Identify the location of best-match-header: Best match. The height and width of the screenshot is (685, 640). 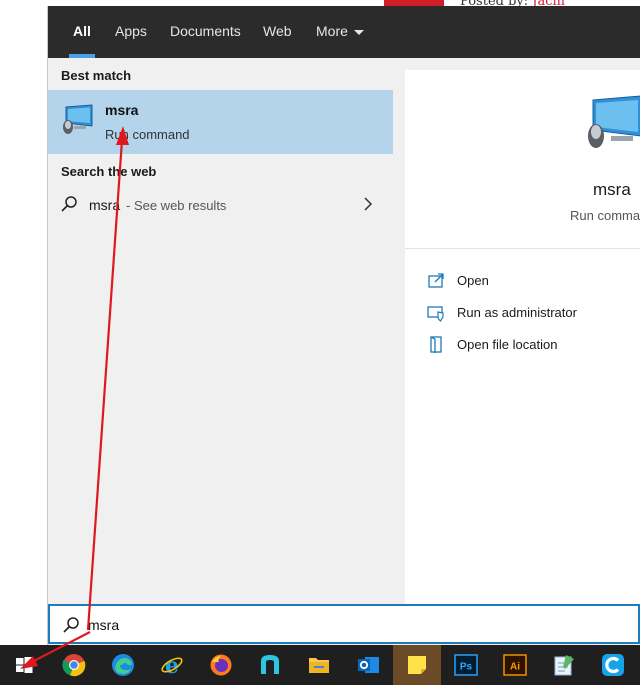
(96, 75).